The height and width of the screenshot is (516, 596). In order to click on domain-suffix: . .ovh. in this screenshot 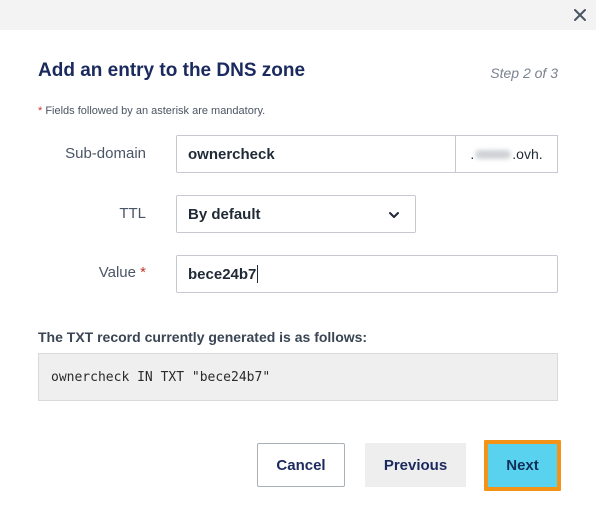, I will do `click(506, 154)`.